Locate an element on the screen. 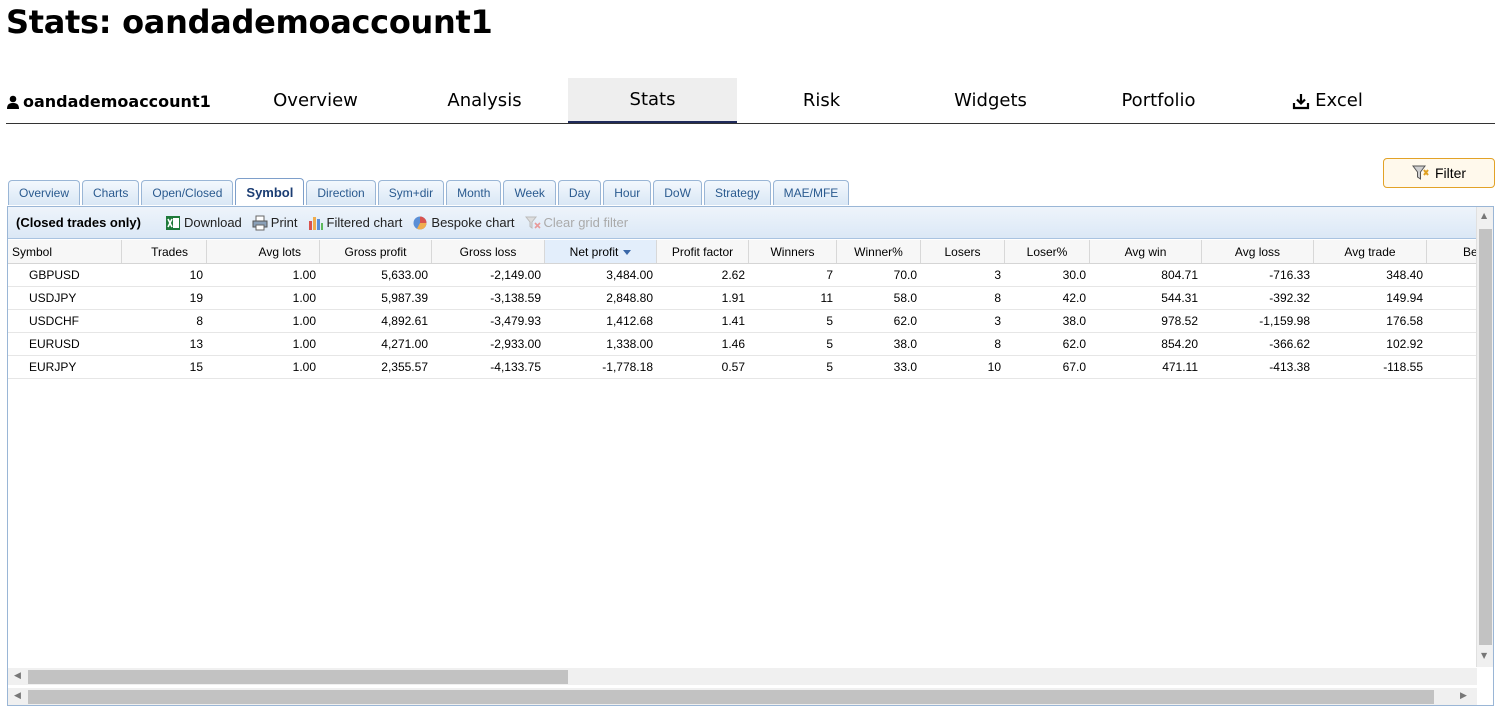  cell-profit-factor: 1.91 is located at coordinates (733, 298).